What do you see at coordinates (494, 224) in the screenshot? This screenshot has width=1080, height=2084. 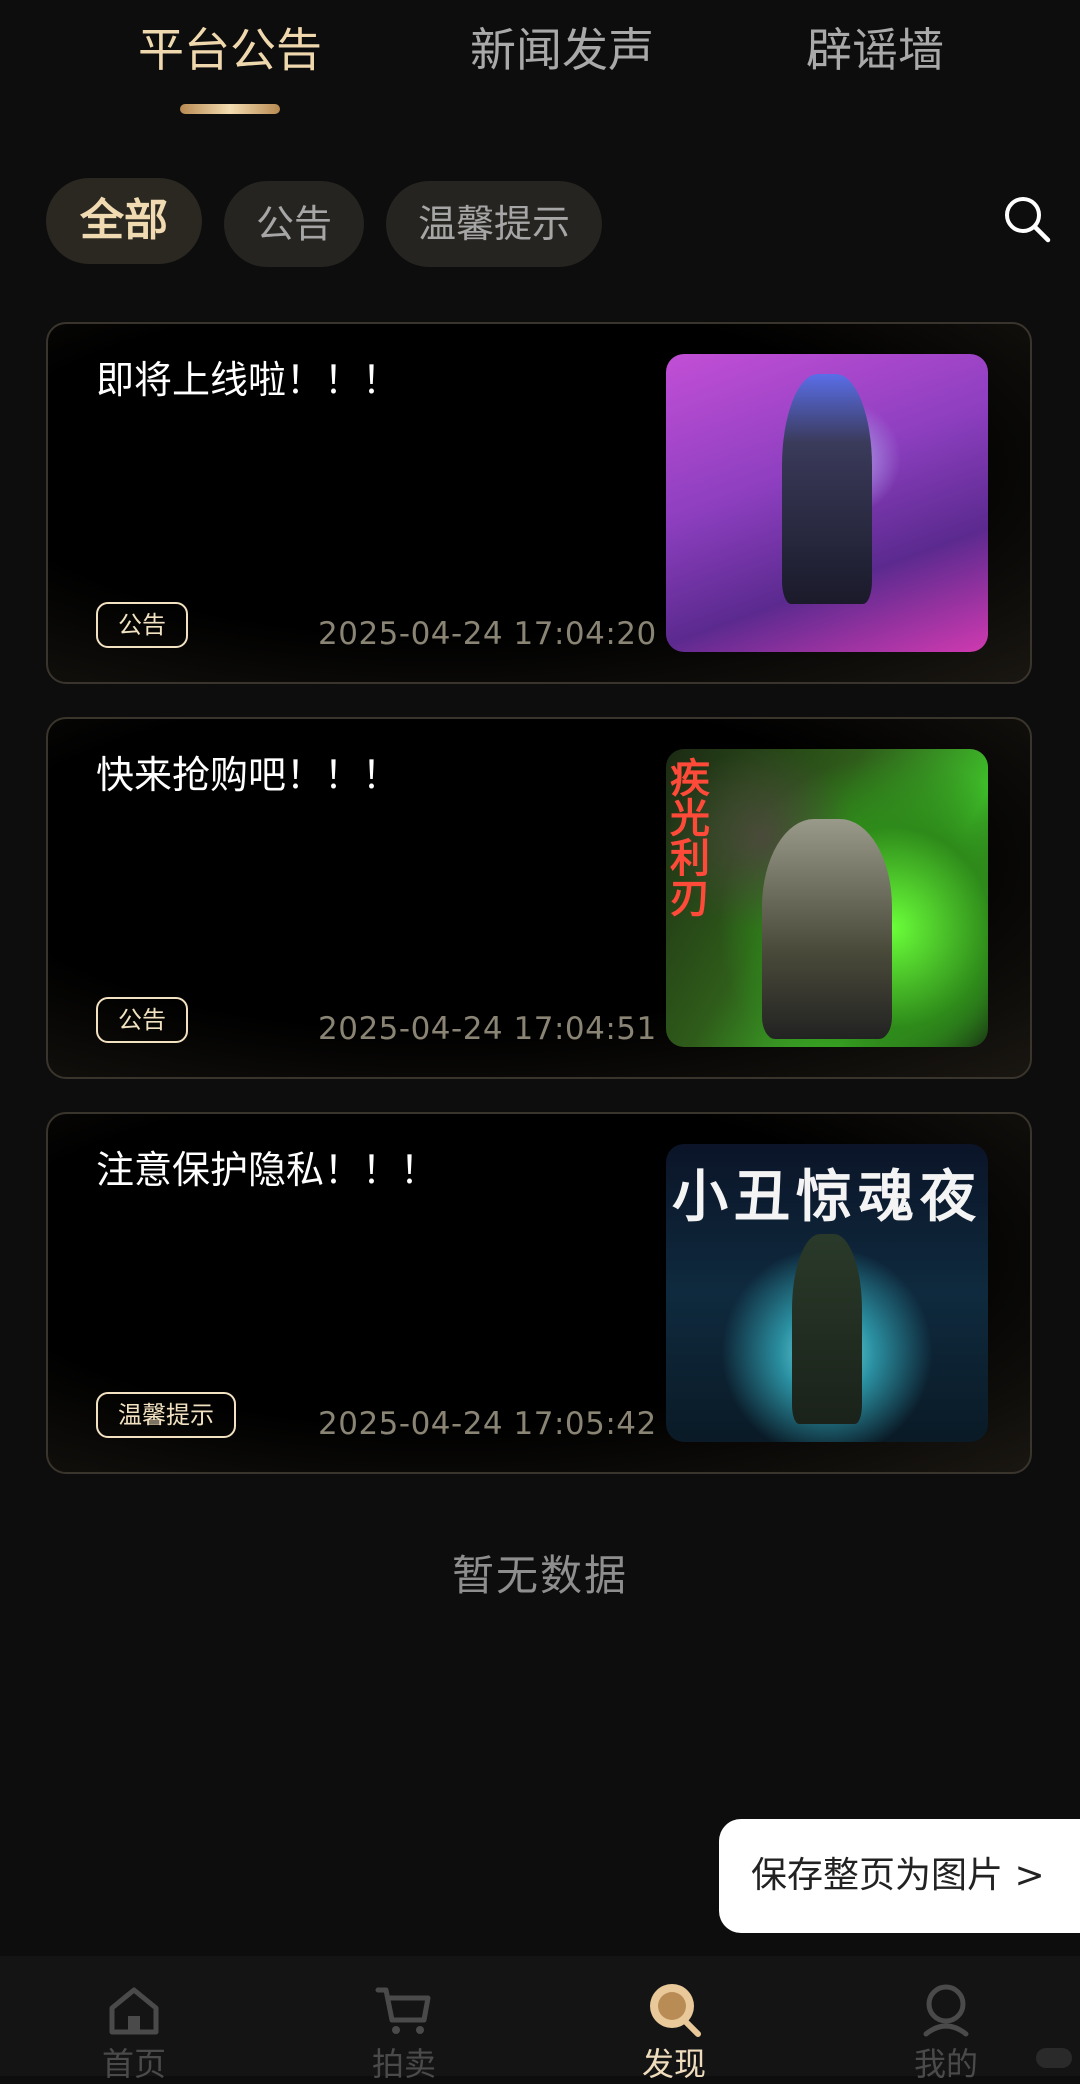 I see `filter-chip-tips: 温馨提示` at bounding box center [494, 224].